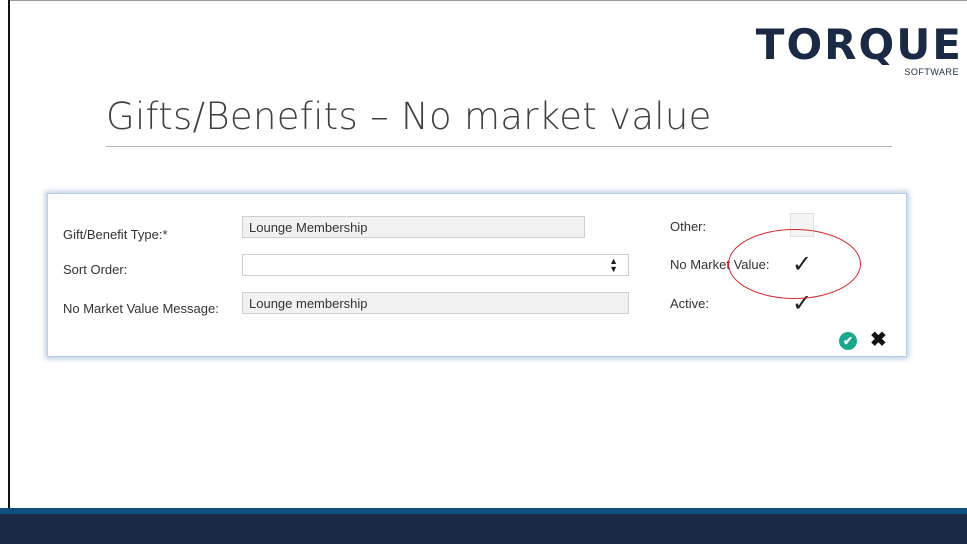 This screenshot has height=544, width=967. What do you see at coordinates (141, 308) in the screenshot?
I see `no-market-value-message-label: No Market Value Message:` at bounding box center [141, 308].